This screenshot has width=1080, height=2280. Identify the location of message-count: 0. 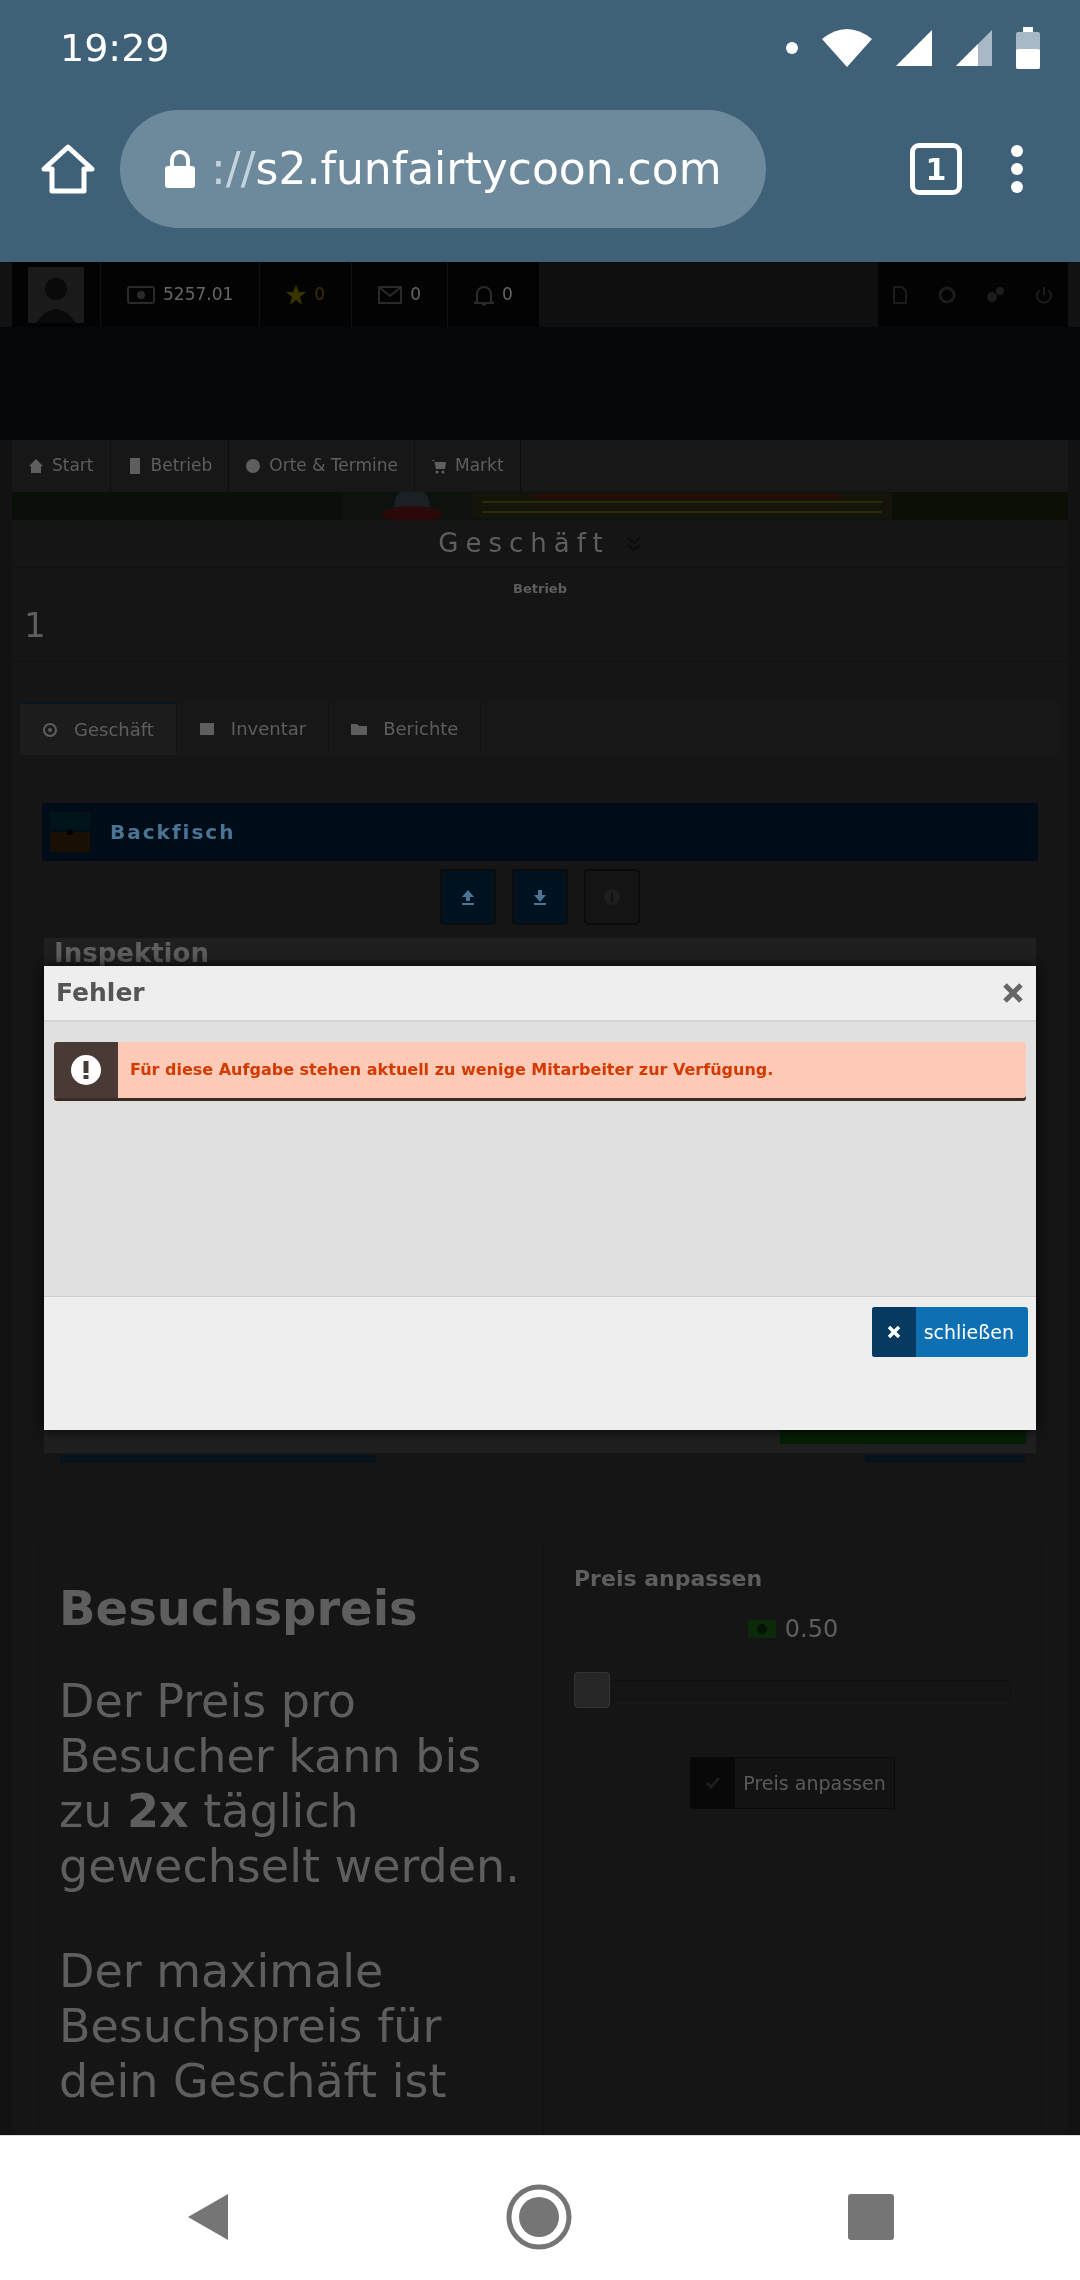
(415, 294).